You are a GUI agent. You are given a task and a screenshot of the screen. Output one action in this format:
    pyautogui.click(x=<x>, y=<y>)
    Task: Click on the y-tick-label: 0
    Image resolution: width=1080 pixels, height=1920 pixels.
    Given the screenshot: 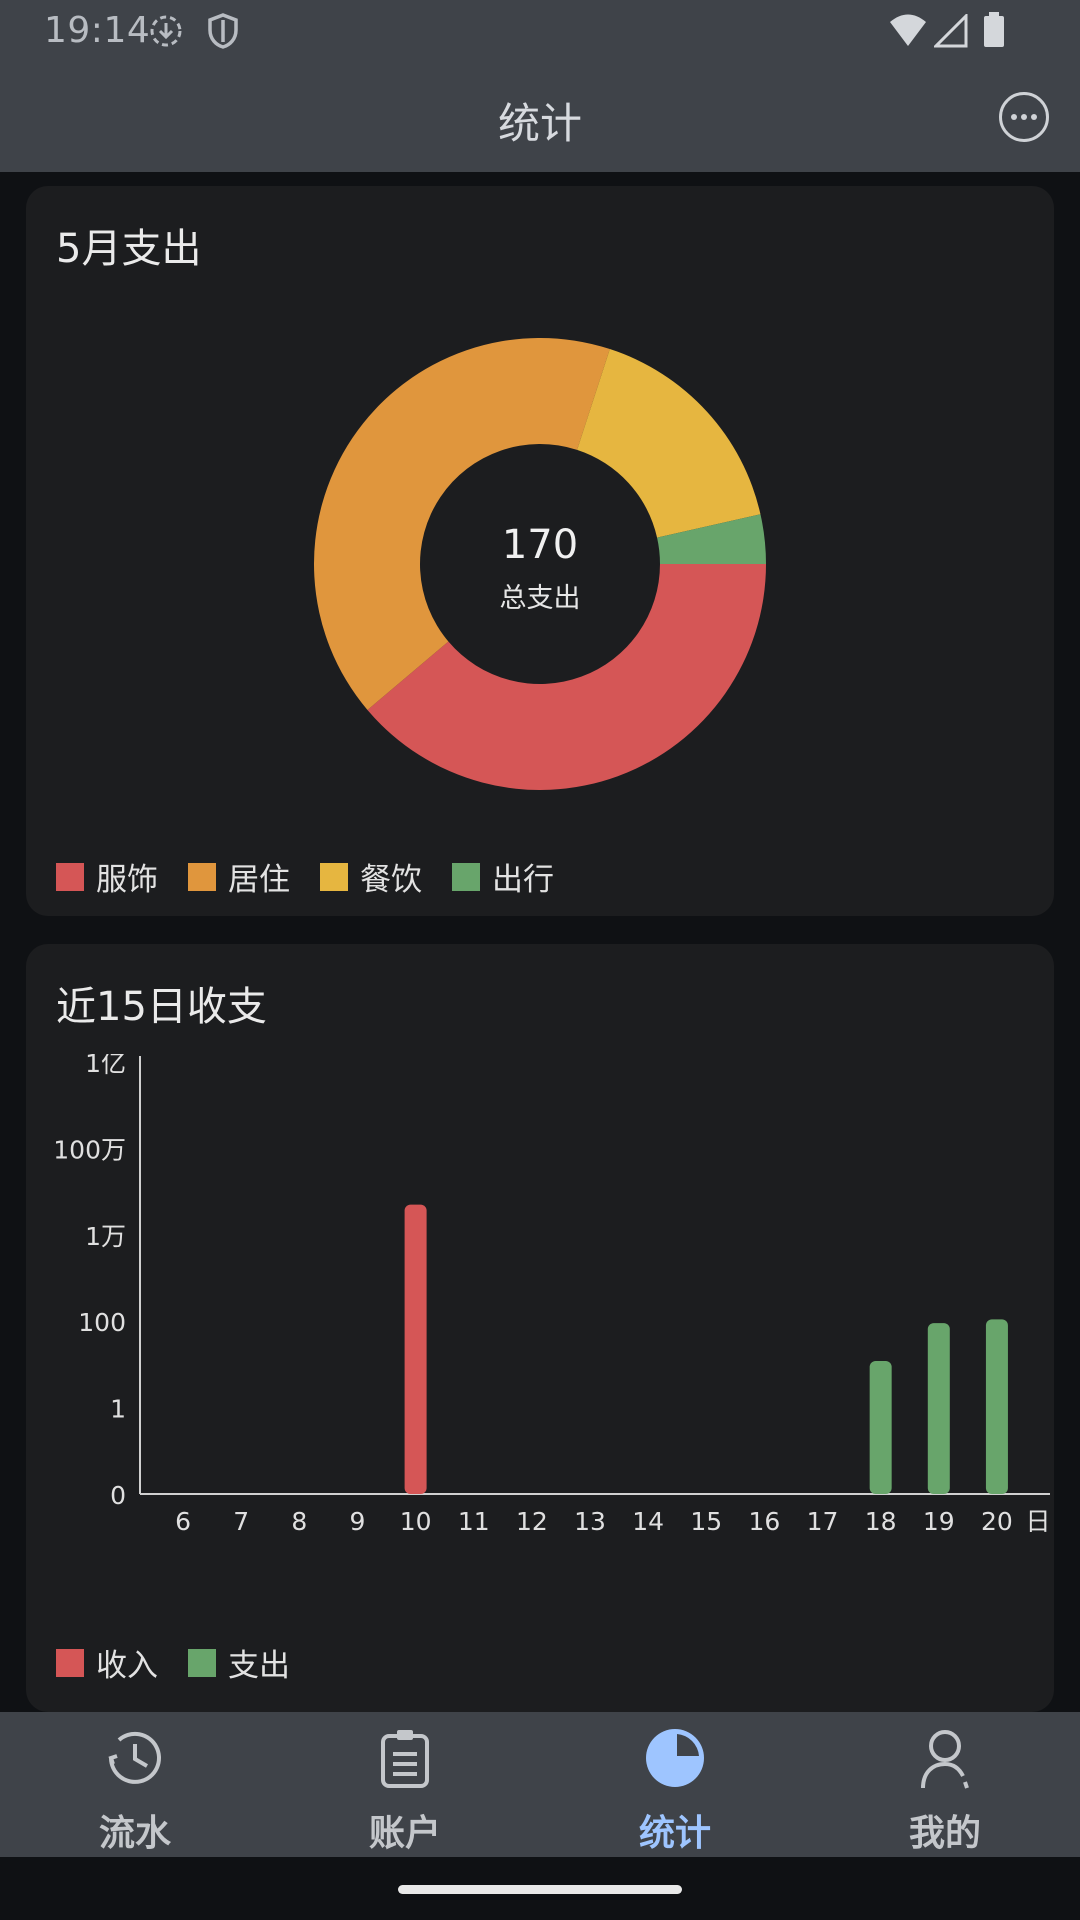 What is the action you would take?
    pyautogui.click(x=118, y=1495)
    